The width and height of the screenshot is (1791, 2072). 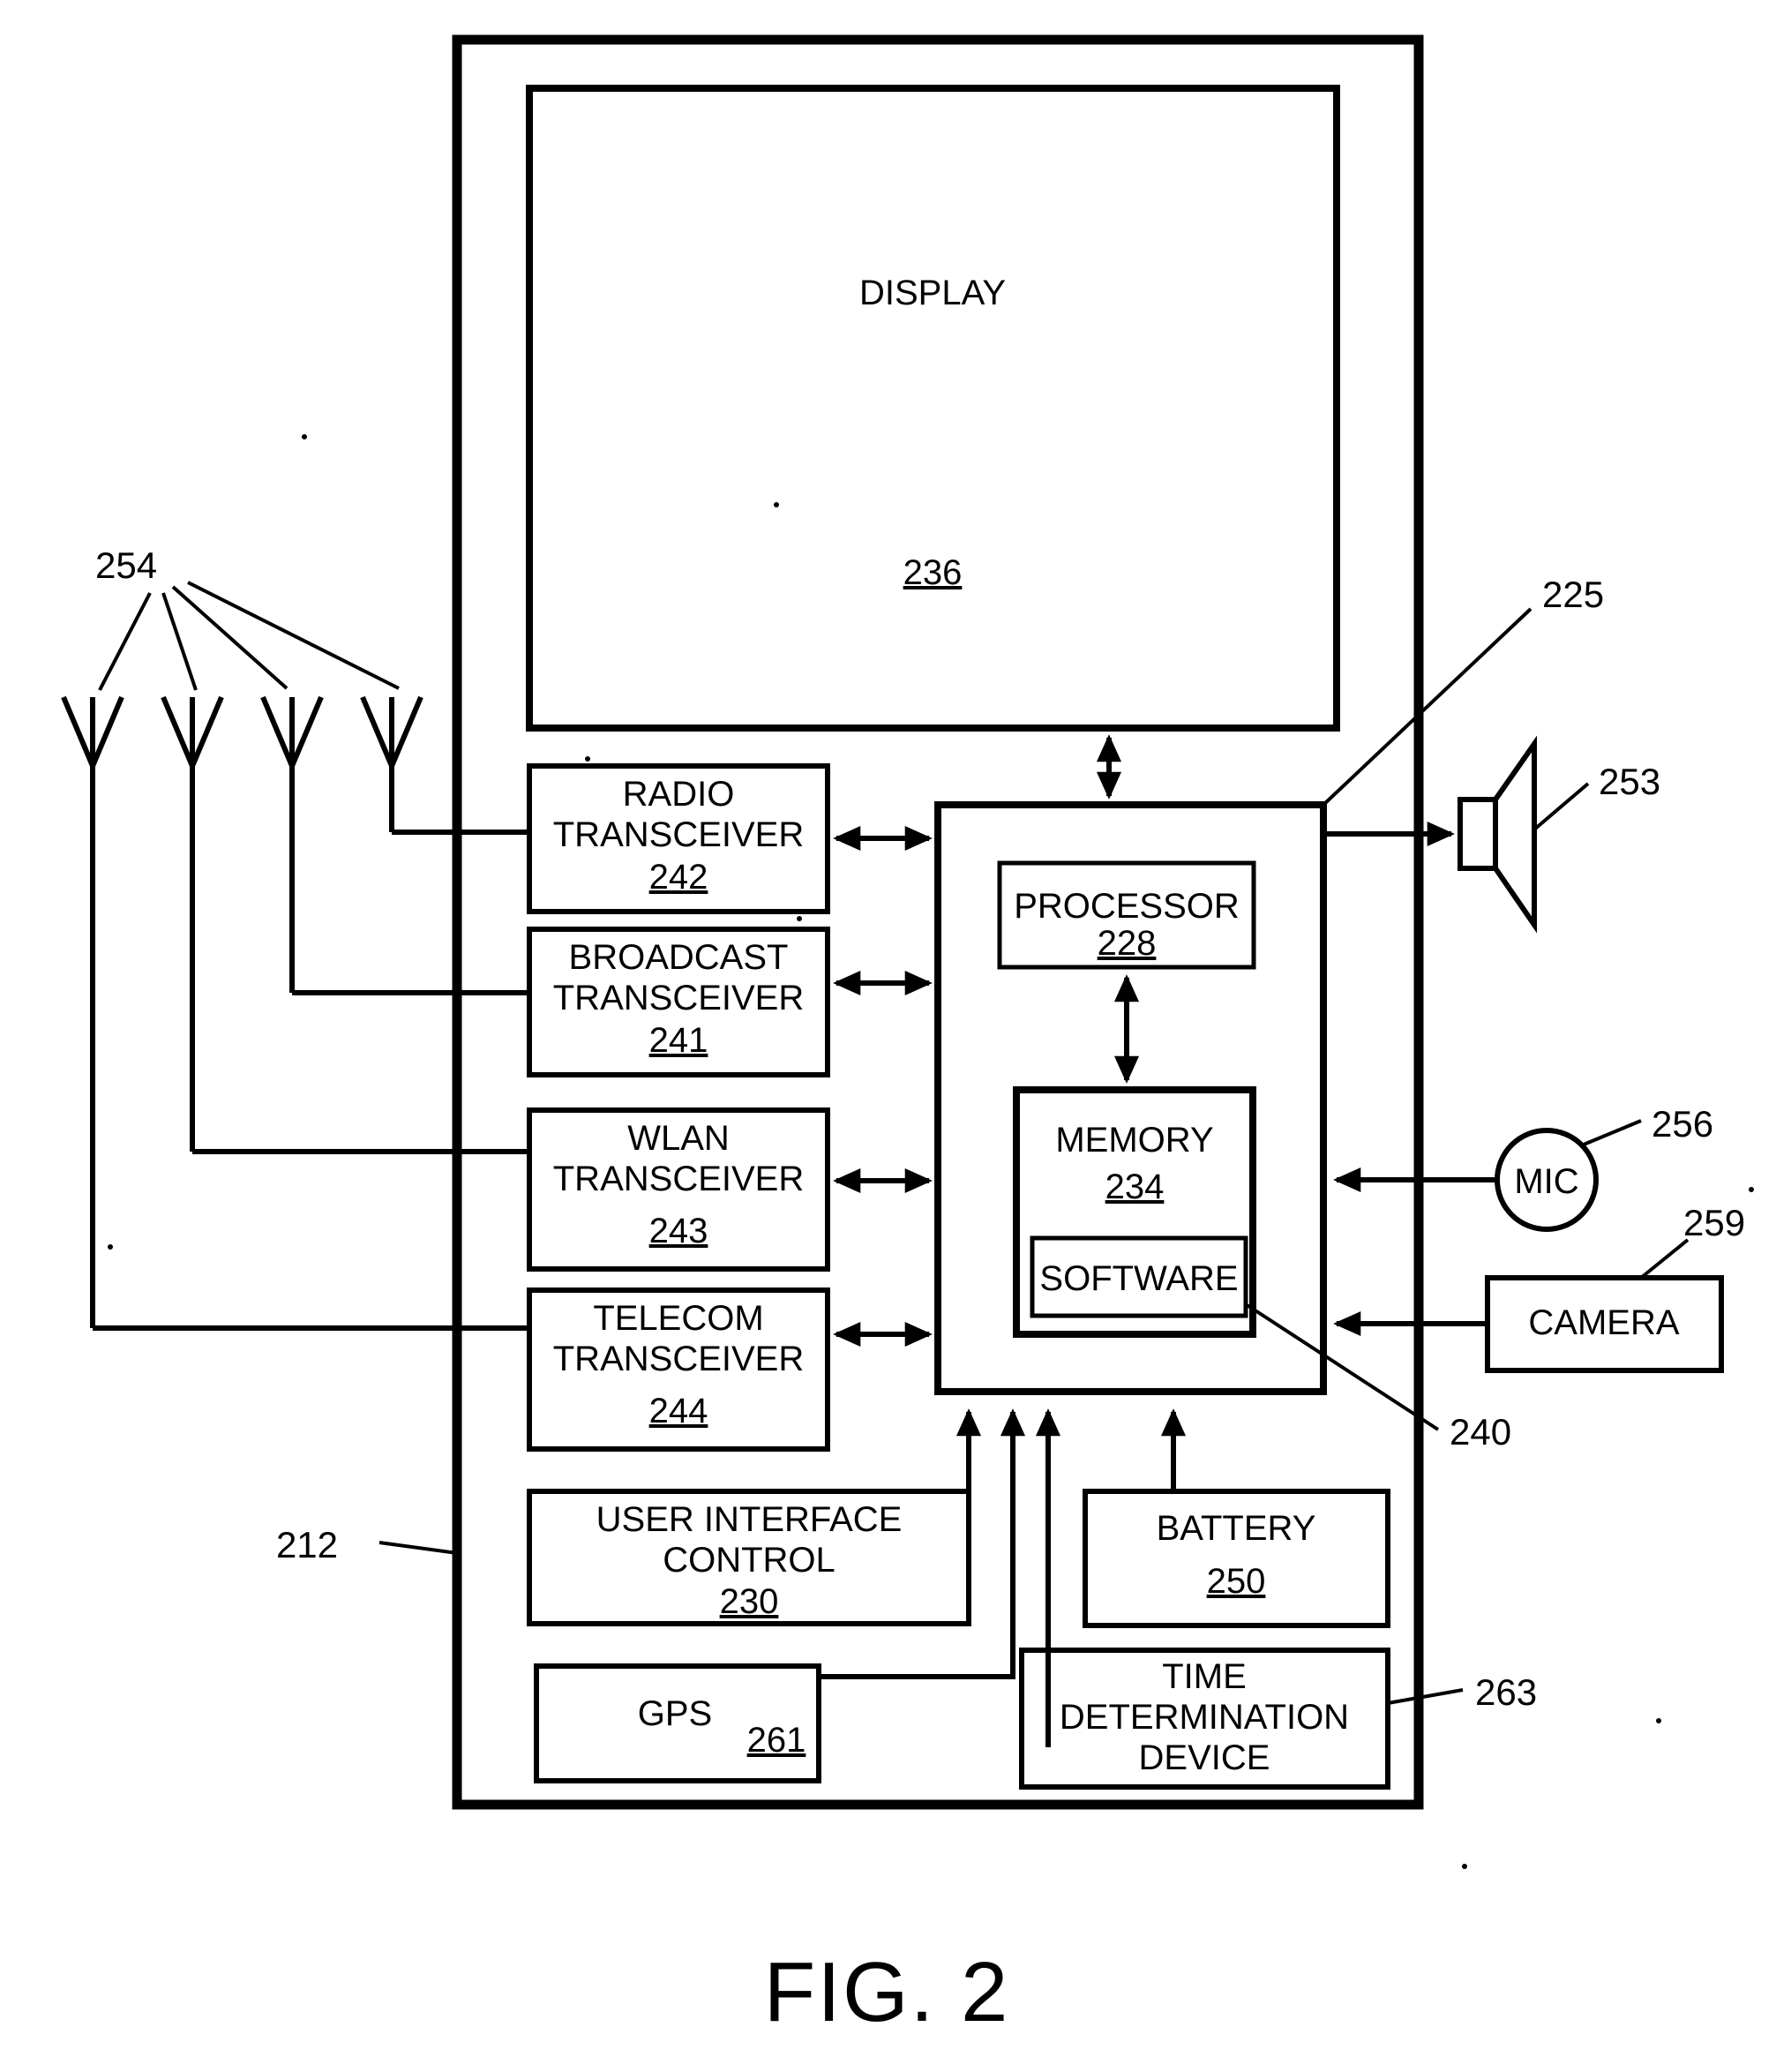 I want to click on display-ref: 236, so click(x=933, y=573).